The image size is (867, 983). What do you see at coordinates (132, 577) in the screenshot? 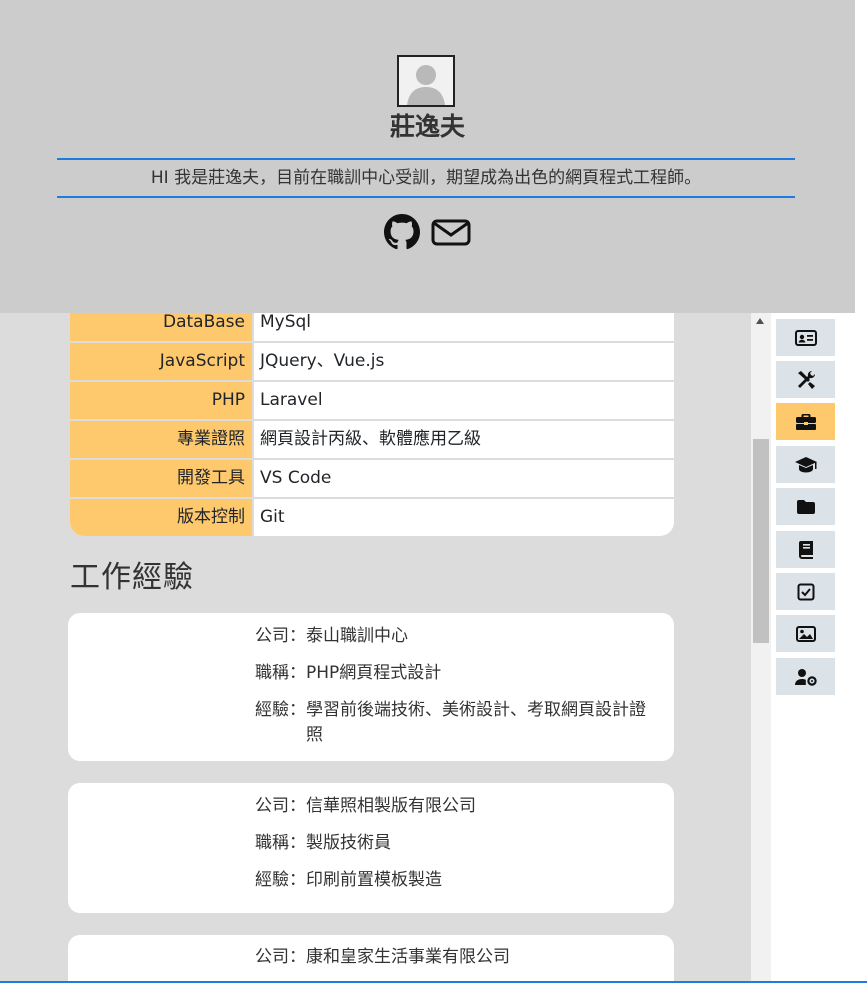
I see `work-experience-heading: 工作經驗` at bounding box center [132, 577].